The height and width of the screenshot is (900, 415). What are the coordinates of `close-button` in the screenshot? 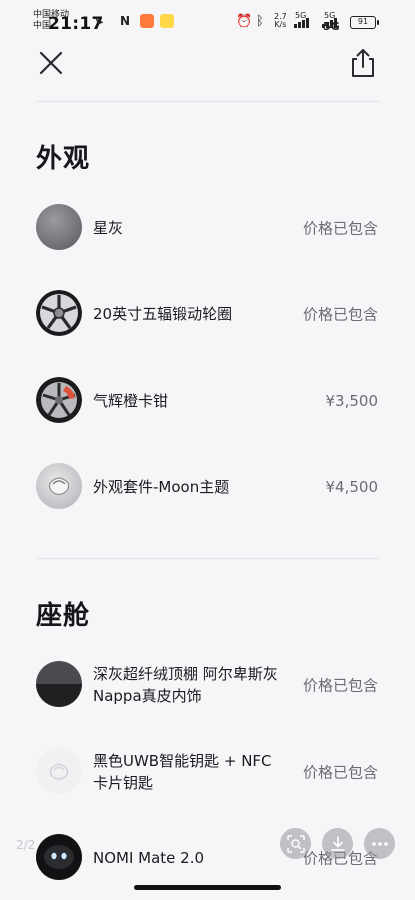 It's located at (51, 63).